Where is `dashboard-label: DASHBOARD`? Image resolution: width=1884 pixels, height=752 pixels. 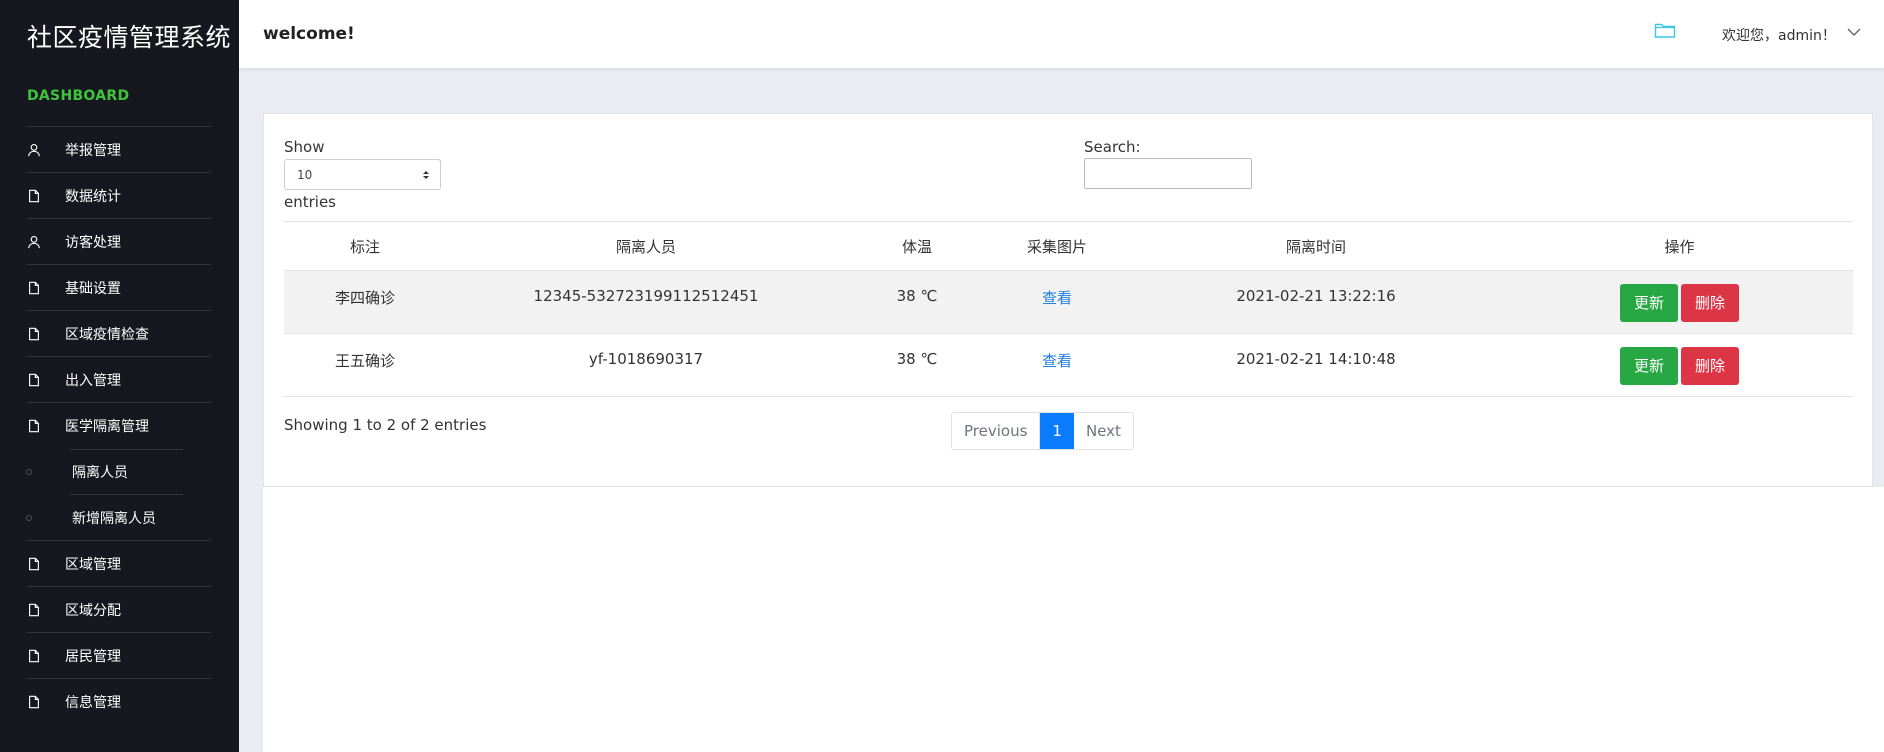
dashboard-label: DASHBOARD is located at coordinates (78, 96).